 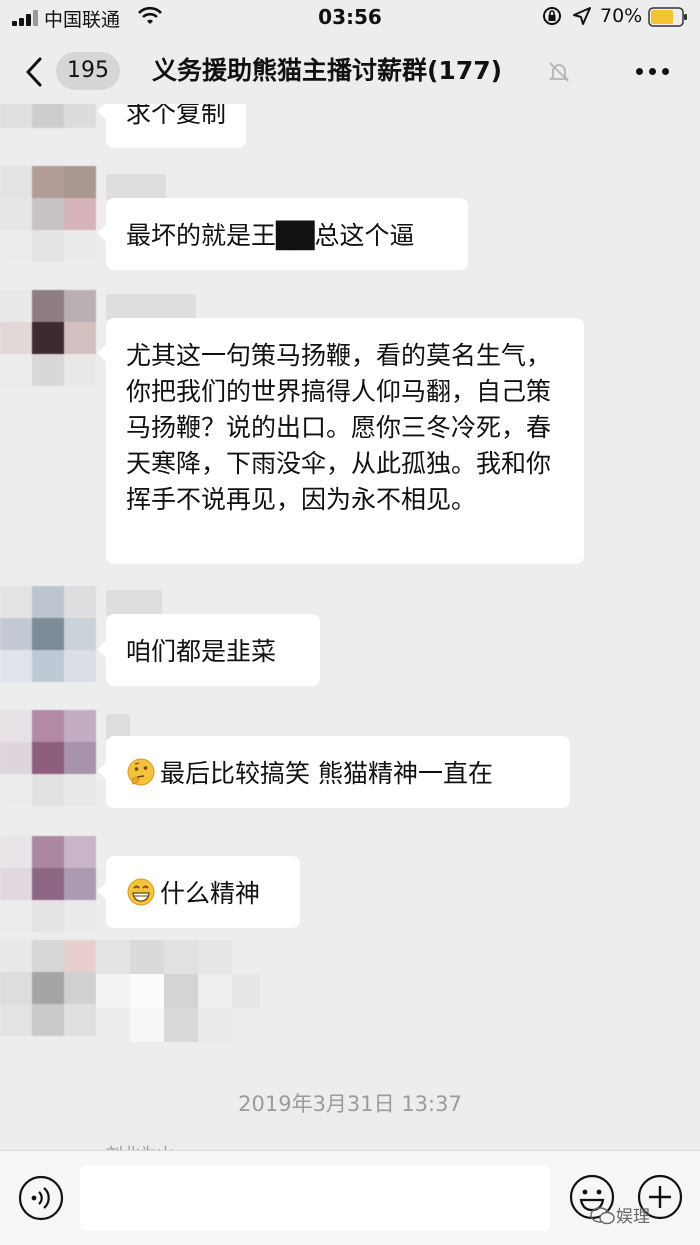 What do you see at coordinates (178, 992) in the screenshot?
I see `pixelated-image-message` at bounding box center [178, 992].